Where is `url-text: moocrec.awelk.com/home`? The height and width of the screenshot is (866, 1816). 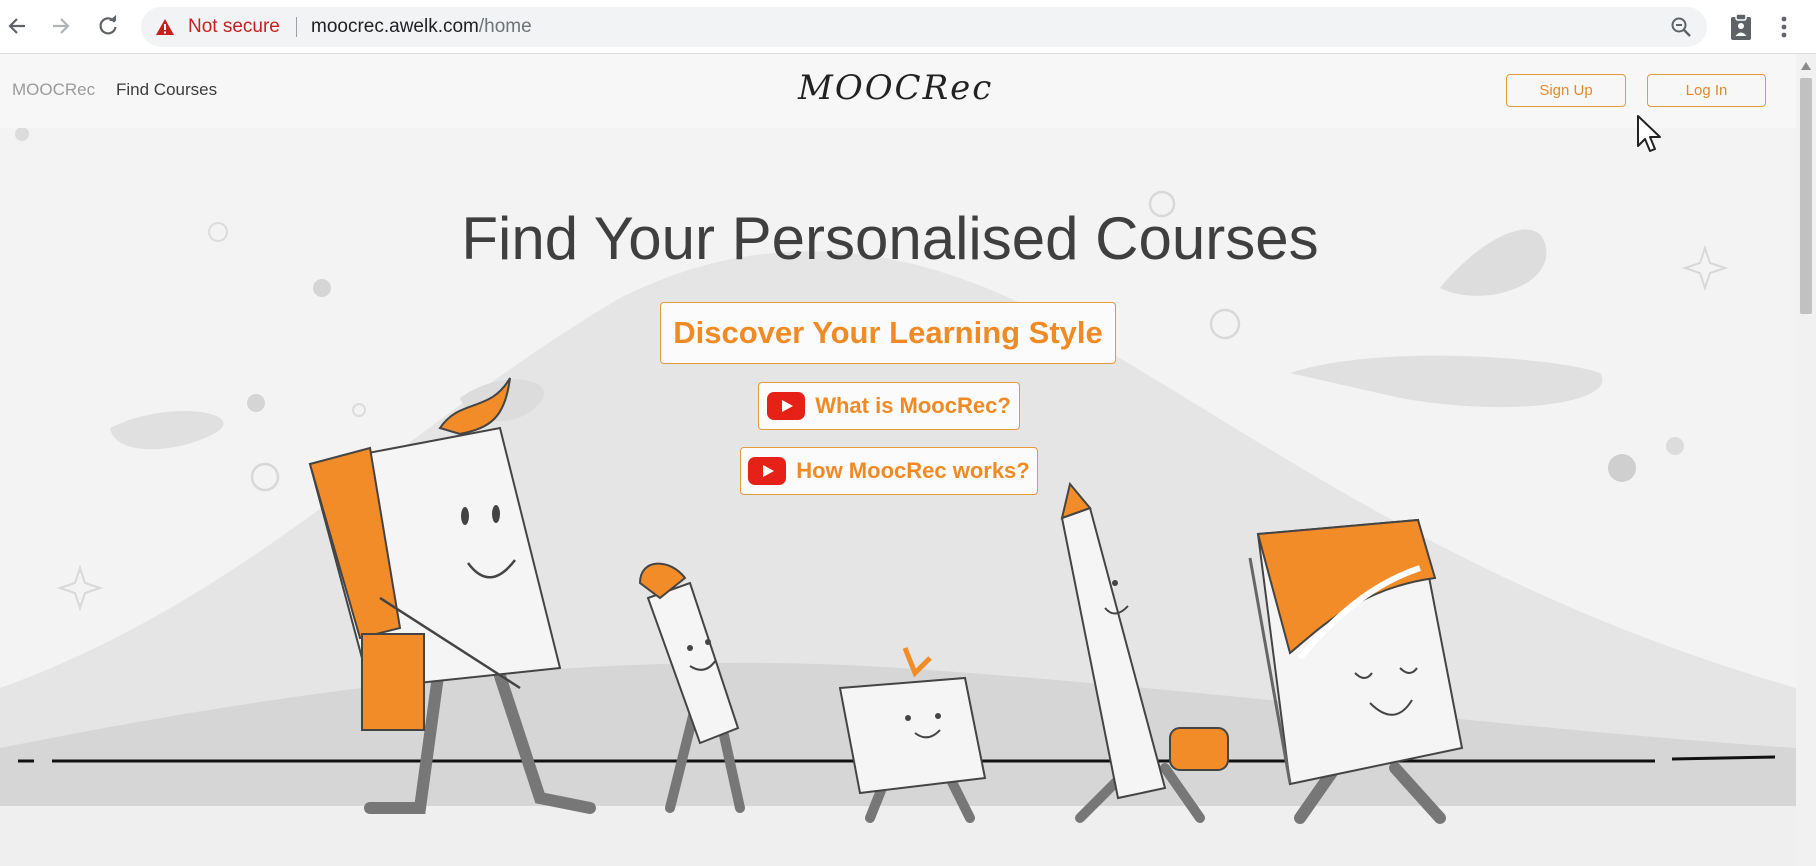
url-text: moocrec.awelk.com/home is located at coordinates (421, 27).